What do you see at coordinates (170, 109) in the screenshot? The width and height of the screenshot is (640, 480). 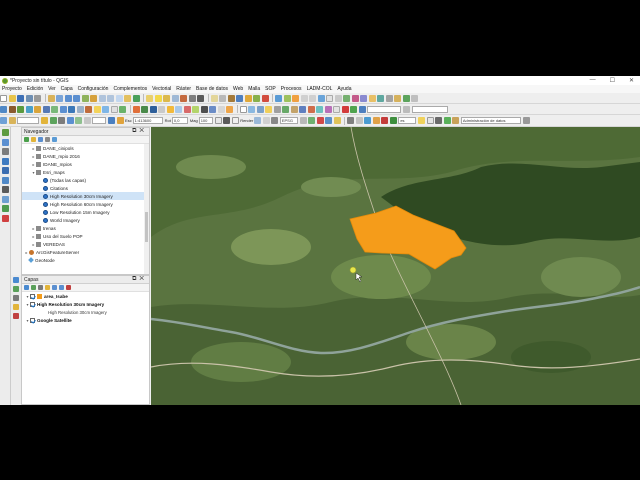 I see `plugin-5-icon` at bounding box center [170, 109].